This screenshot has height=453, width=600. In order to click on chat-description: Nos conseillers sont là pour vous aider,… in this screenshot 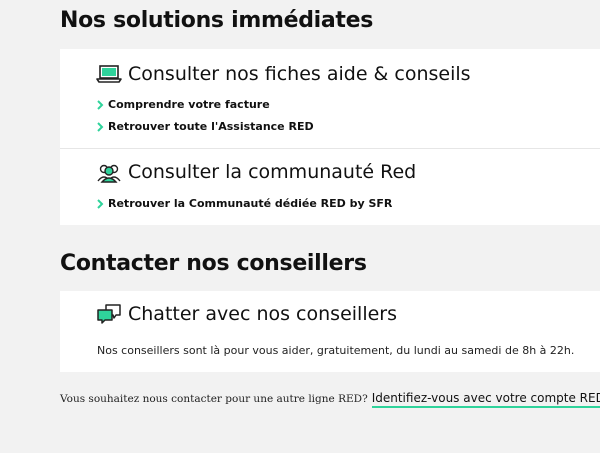, I will do `click(336, 350)`.